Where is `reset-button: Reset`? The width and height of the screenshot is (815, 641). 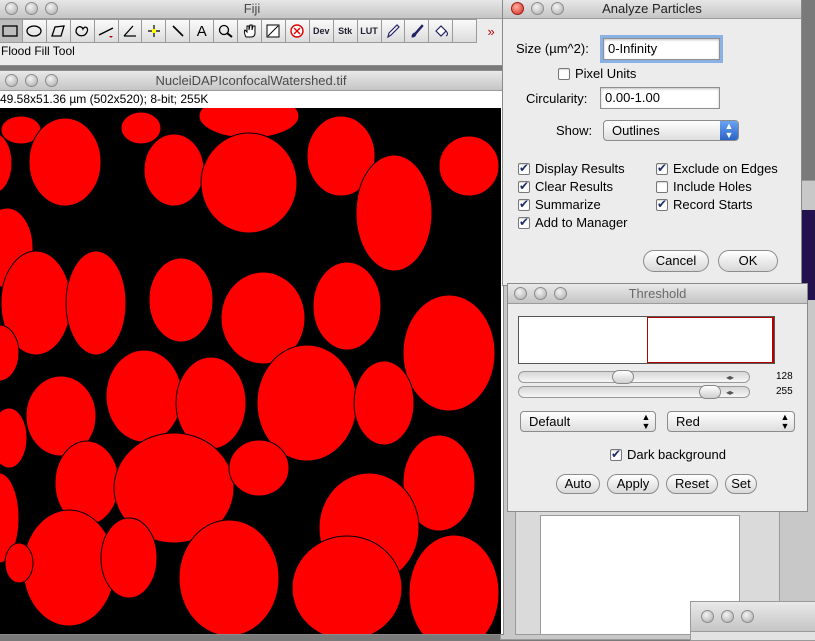 reset-button: Reset is located at coordinates (692, 484).